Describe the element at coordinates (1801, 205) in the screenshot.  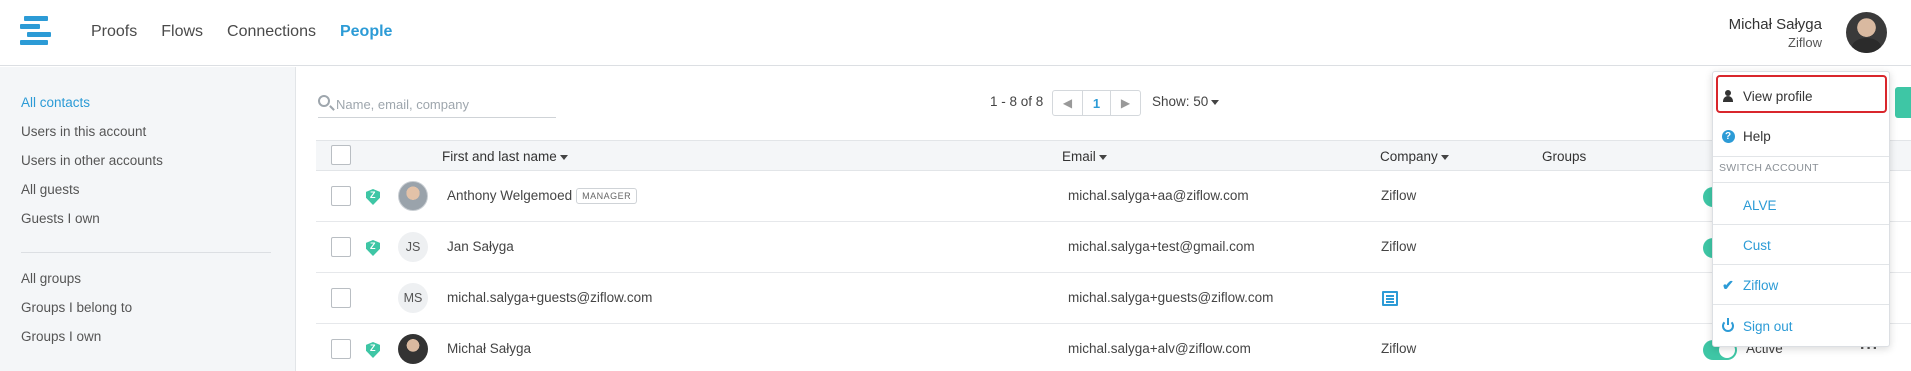
I see `menu-account-alve: ALVE` at that location.